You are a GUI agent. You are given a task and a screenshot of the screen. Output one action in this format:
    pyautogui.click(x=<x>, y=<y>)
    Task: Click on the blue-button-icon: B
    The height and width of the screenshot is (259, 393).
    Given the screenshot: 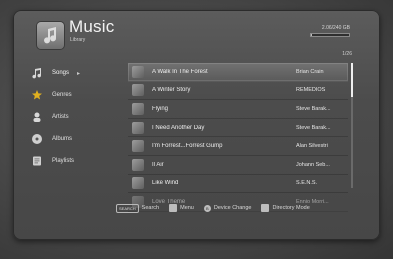 What is the action you would take?
    pyautogui.click(x=207, y=208)
    